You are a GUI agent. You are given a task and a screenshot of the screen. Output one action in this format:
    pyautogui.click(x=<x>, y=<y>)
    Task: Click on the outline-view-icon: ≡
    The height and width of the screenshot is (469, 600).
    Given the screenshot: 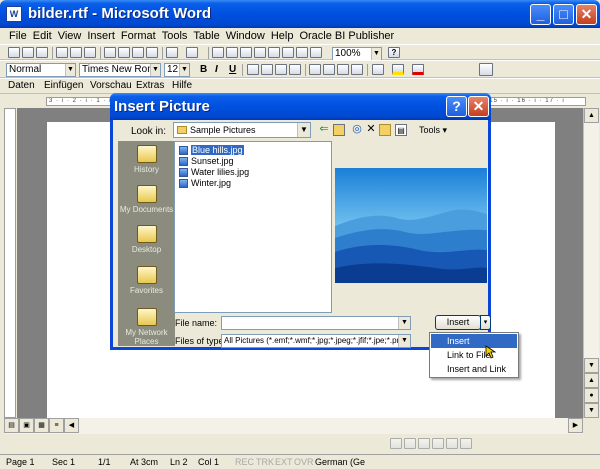 What is the action you would take?
    pyautogui.click(x=56, y=425)
    